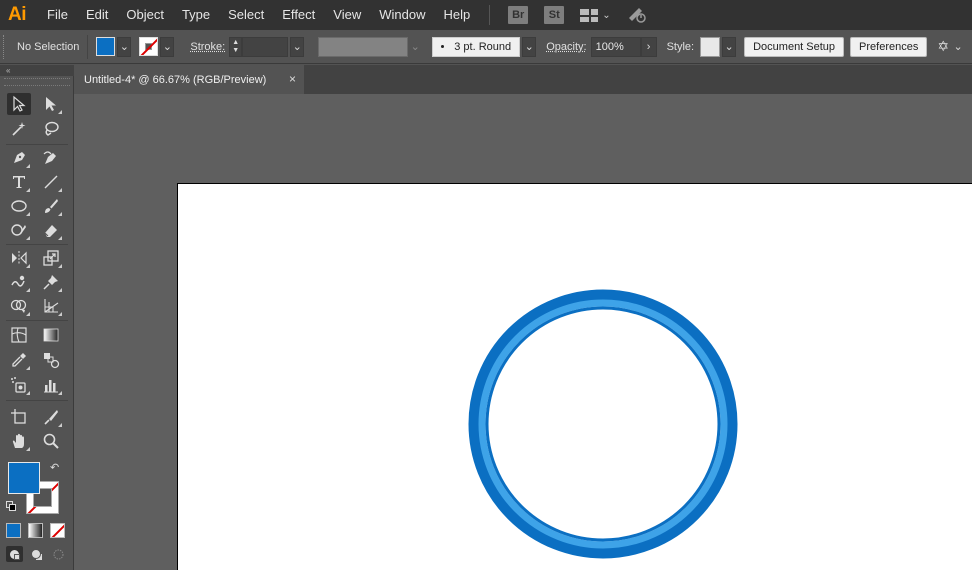  What do you see at coordinates (51, 306) in the screenshot?
I see `perspective-grid-tool` at bounding box center [51, 306].